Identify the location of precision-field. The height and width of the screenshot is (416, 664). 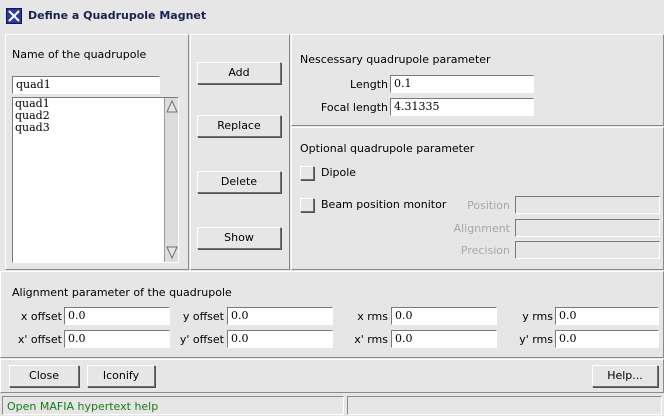
(587, 250).